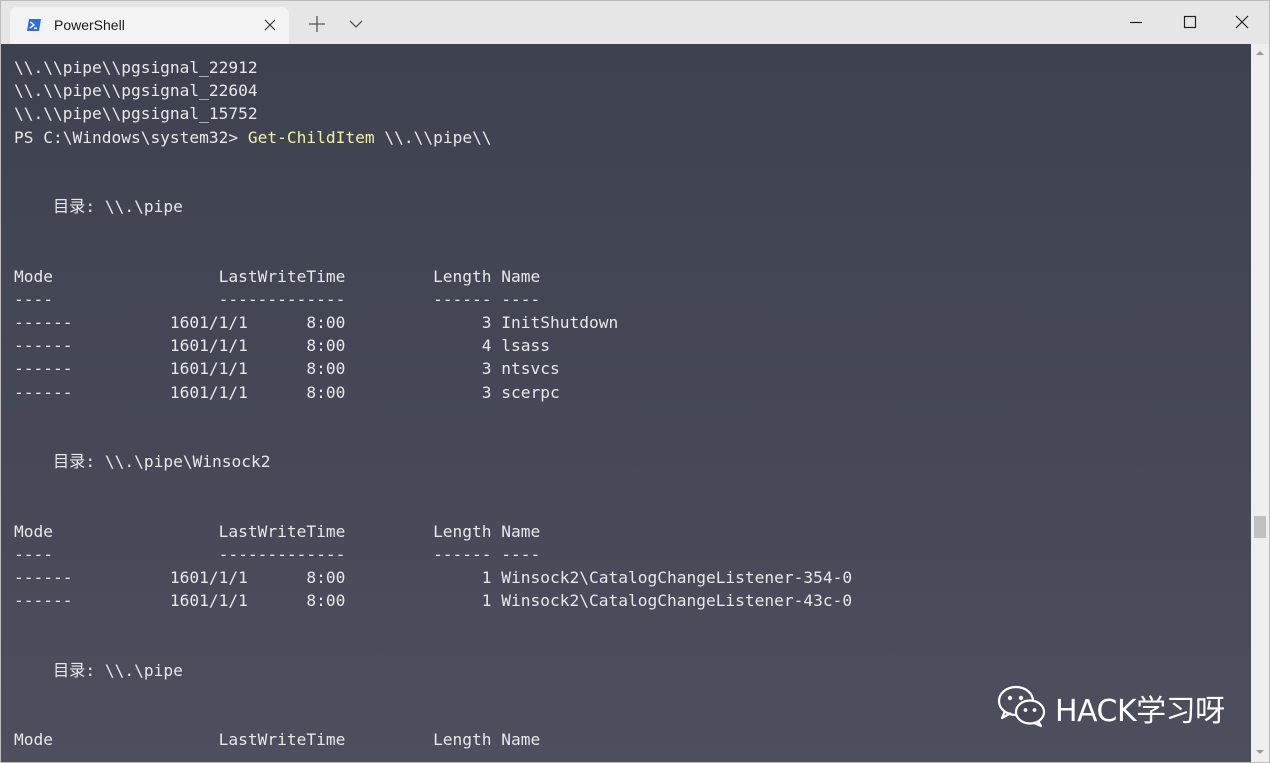 The width and height of the screenshot is (1270, 763). Describe the element at coordinates (136, 91) in the screenshot. I see `terminal-line: \\.\\pipe\\pgsignal_22604` at that location.